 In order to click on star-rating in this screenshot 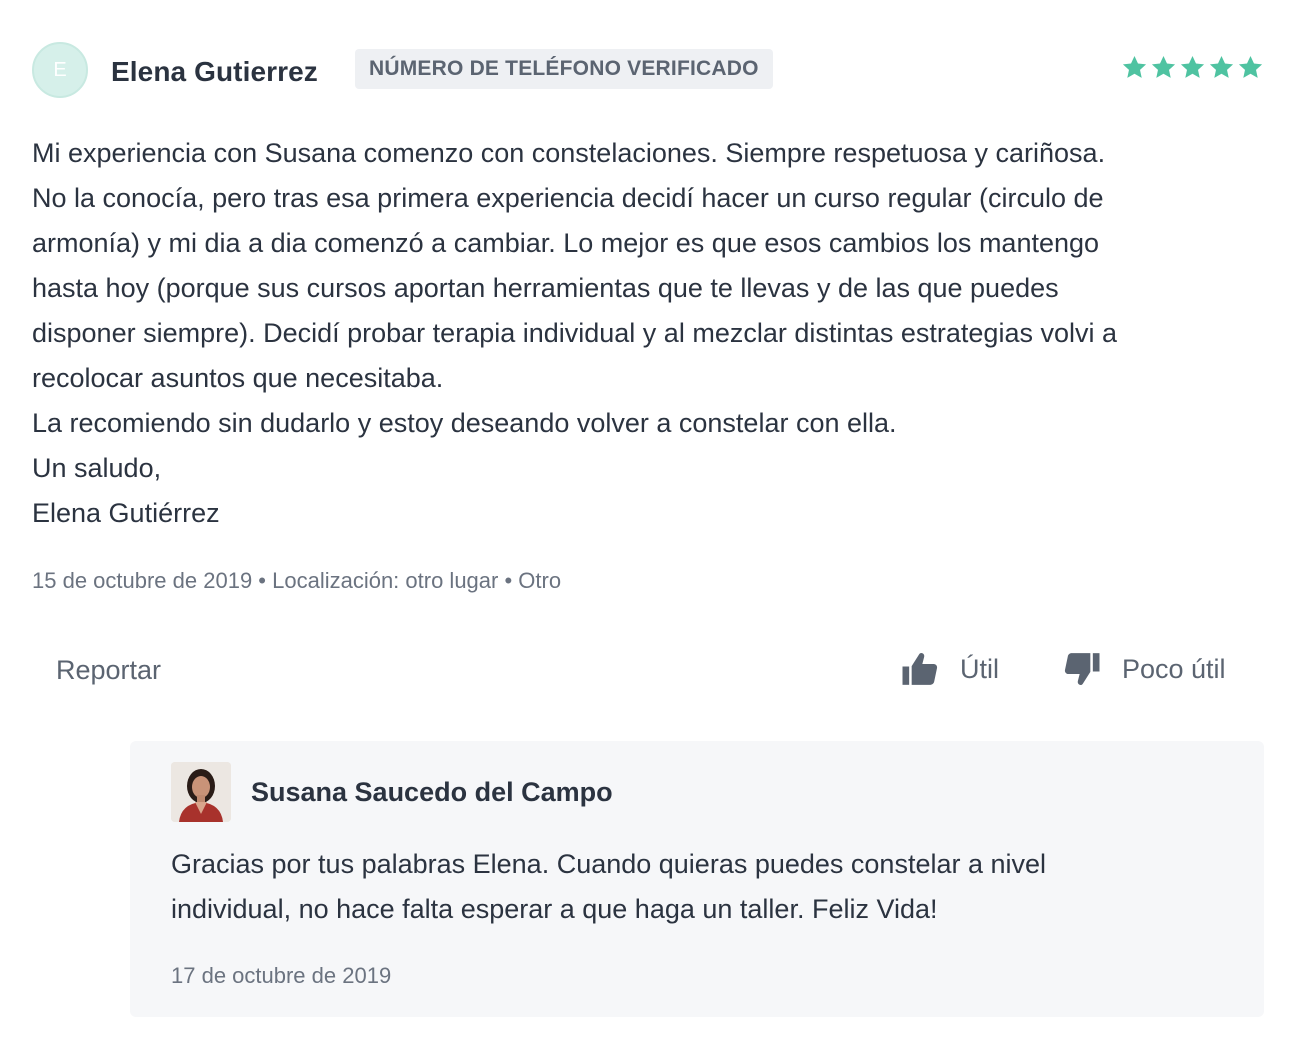, I will do `click(1192, 67)`.